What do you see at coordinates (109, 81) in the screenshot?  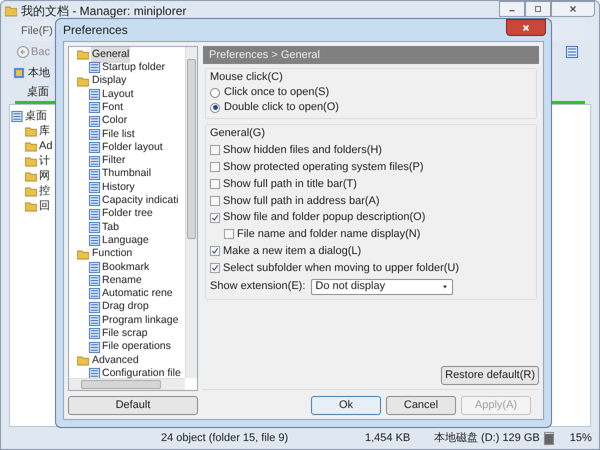 I see `tree-item: Display` at bounding box center [109, 81].